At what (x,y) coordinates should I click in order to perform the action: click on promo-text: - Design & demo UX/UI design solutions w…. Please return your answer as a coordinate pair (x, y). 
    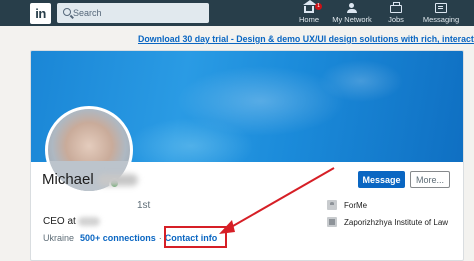
    Looking at the image, I should click on (351, 39).